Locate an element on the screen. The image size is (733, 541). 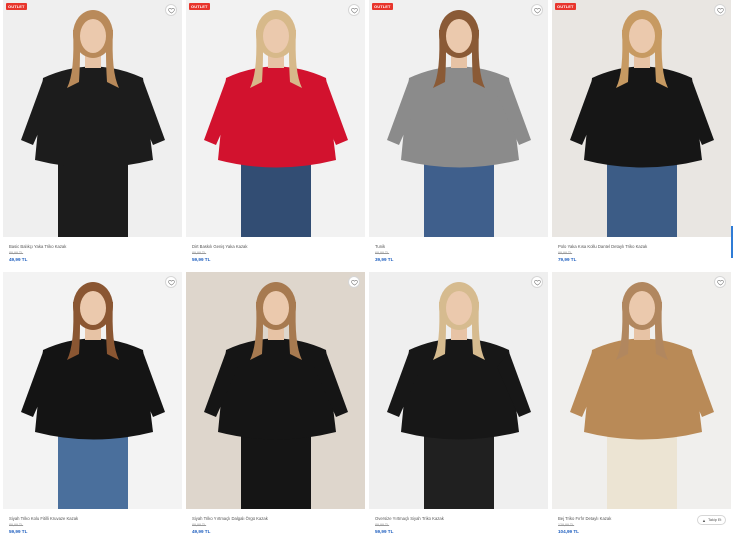
sale-price: 79,99 TL is located at coordinates (567, 259).